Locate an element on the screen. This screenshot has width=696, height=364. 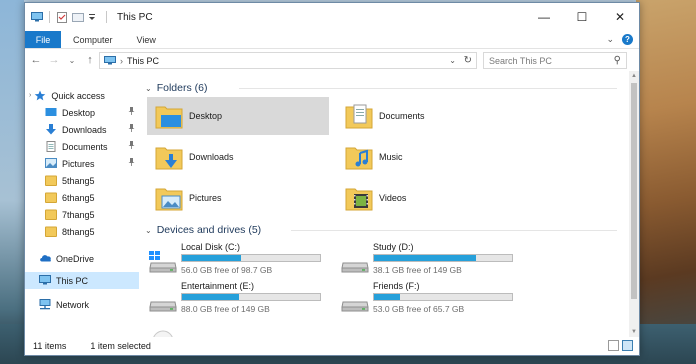
cloud-icon is located at coordinates (45, 258).